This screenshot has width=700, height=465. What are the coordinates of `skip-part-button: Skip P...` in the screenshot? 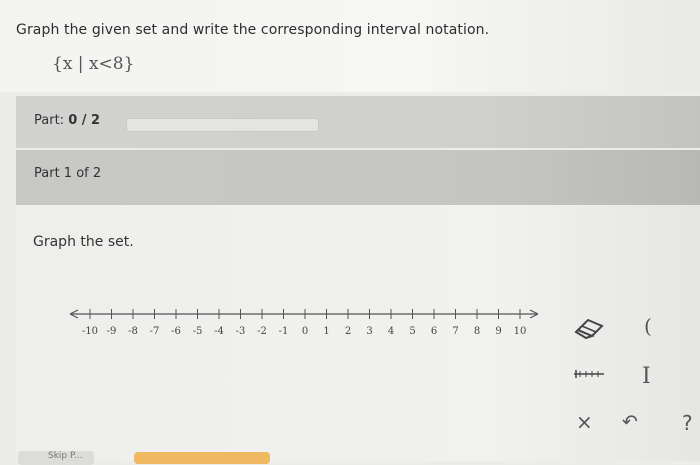 It's located at (56, 458).